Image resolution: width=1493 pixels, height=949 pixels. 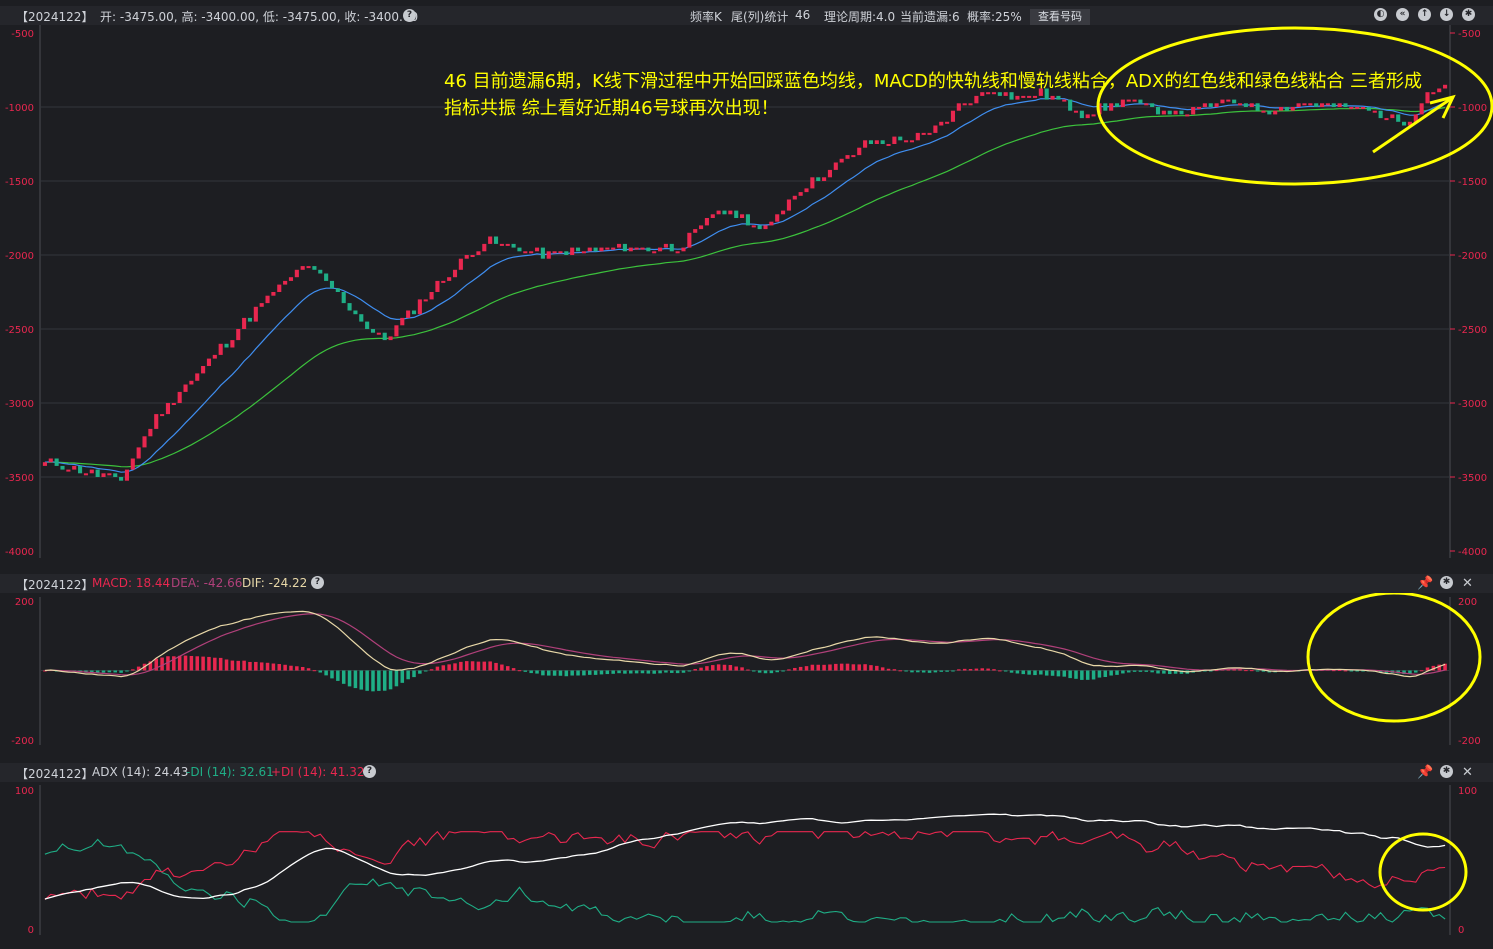 I want to click on down-icon: ↓, so click(x=1446, y=14).